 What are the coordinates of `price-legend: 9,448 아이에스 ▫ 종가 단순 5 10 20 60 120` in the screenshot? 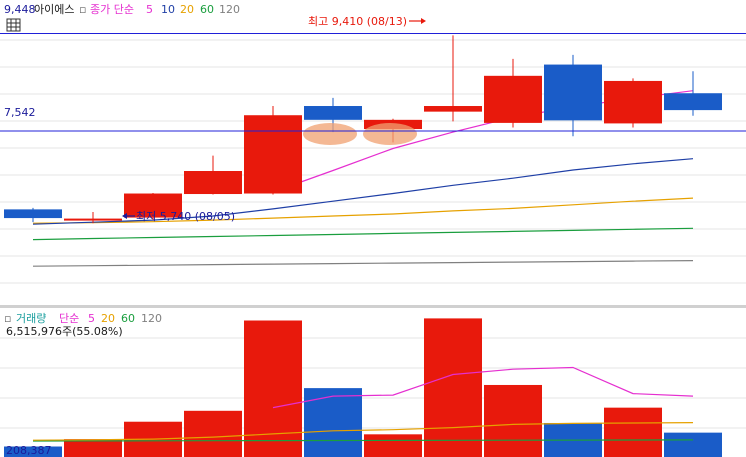 It's located at (122, 9).